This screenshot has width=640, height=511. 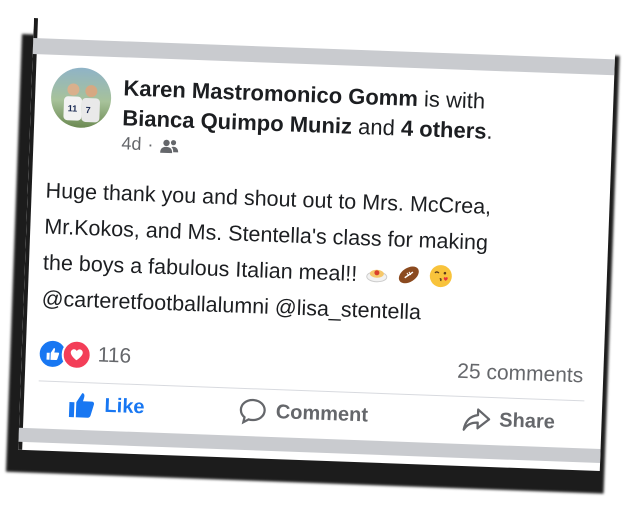 What do you see at coordinates (200, 268) in the screenshot?
I see `post-line-3: the boys a fabulous Italian meal!!` at bounding box center [200, 268].